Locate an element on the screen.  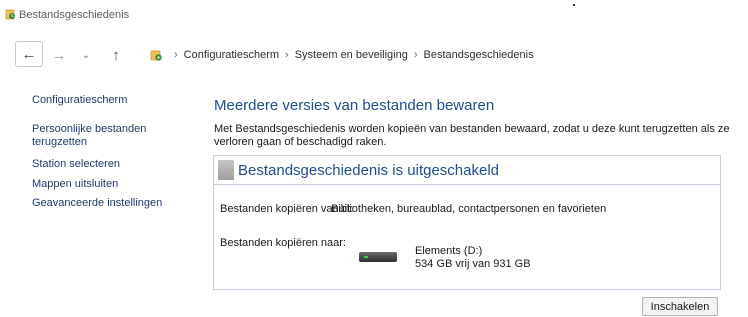
description-line: verloren gaan of beschadigd raken. is located at coordinates (300, 142).